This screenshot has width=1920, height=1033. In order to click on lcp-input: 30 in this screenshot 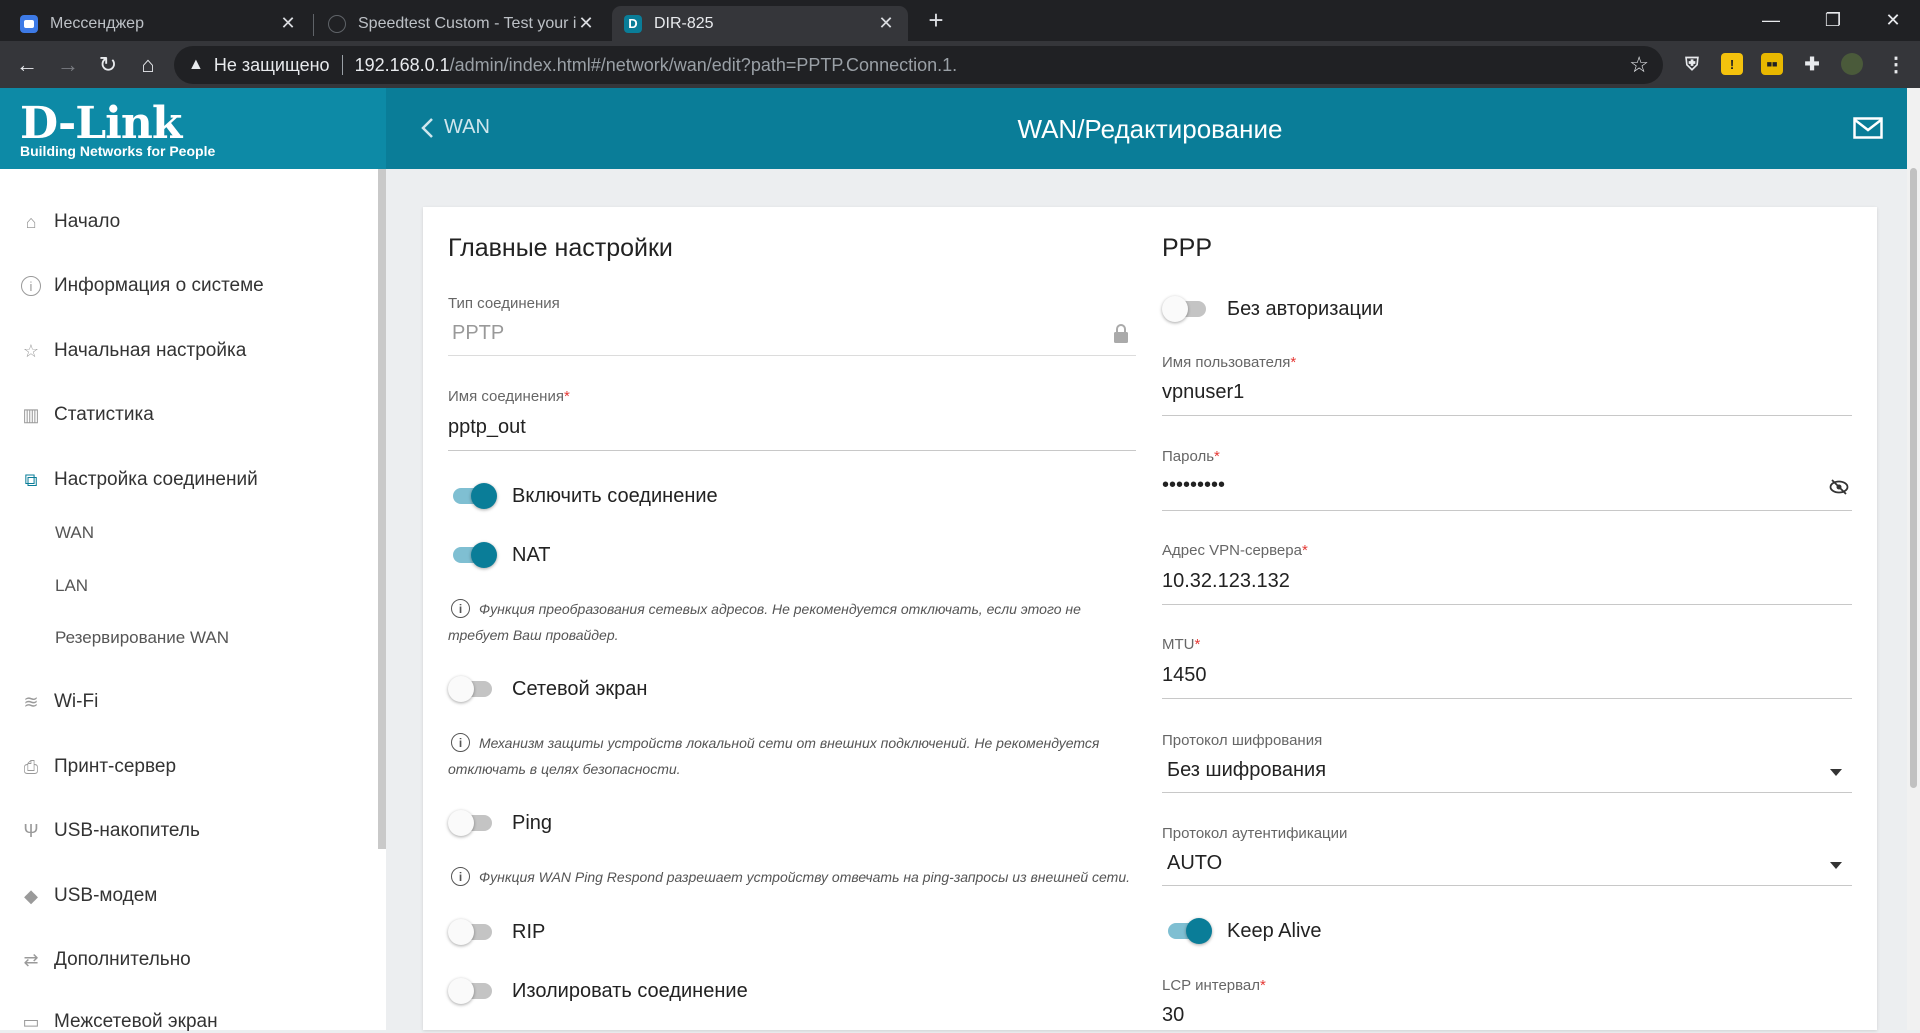, I will do `click(1173, 1015)`.